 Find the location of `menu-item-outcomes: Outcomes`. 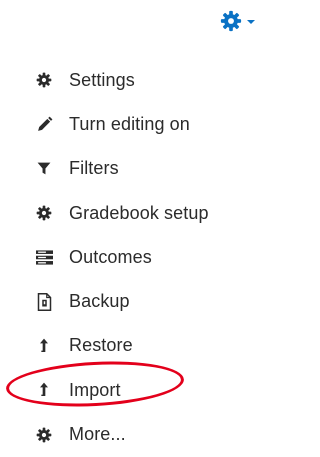

menu-item-outcomes: Outcomes is located at coordinates (149, 257).